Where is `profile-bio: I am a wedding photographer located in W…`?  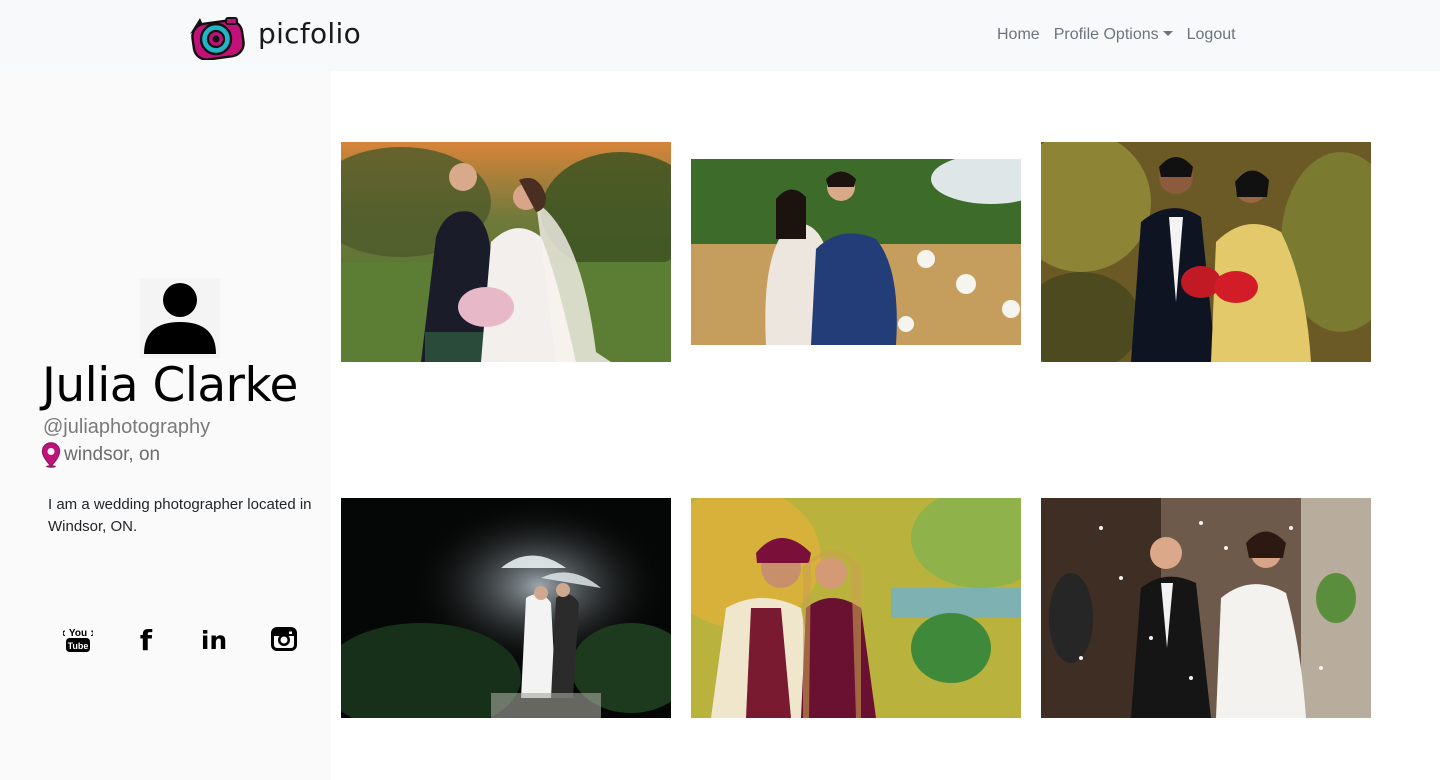 profile-bio: I am a wedding photographer located in W… is located at coordinates (180, 515).